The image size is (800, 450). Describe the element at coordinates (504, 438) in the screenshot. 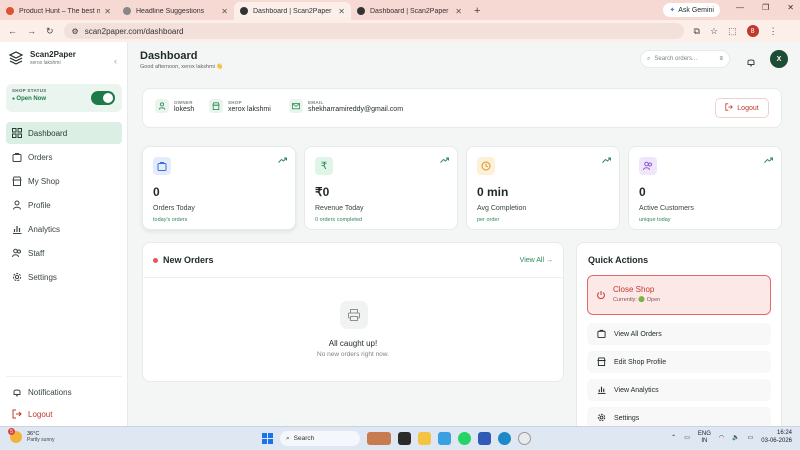

I see `edge-icon` at that location.